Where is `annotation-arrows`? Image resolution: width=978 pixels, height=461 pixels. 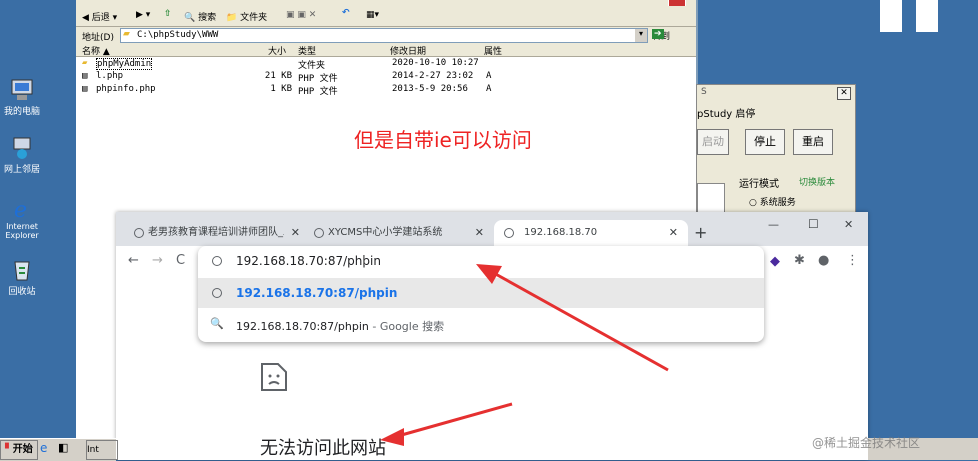 annotation-arrows is located at coordinates (524, 355).